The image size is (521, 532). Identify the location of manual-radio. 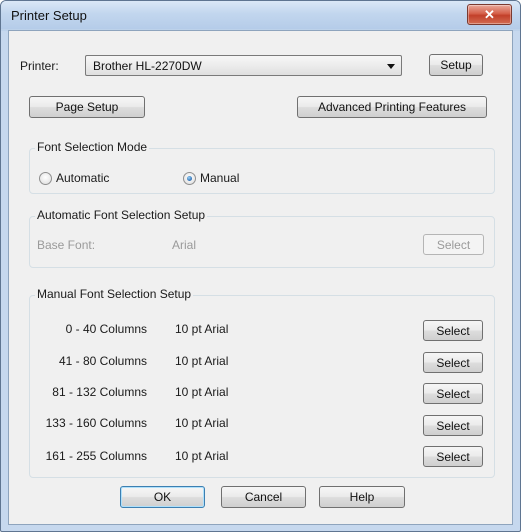
(189, 178).